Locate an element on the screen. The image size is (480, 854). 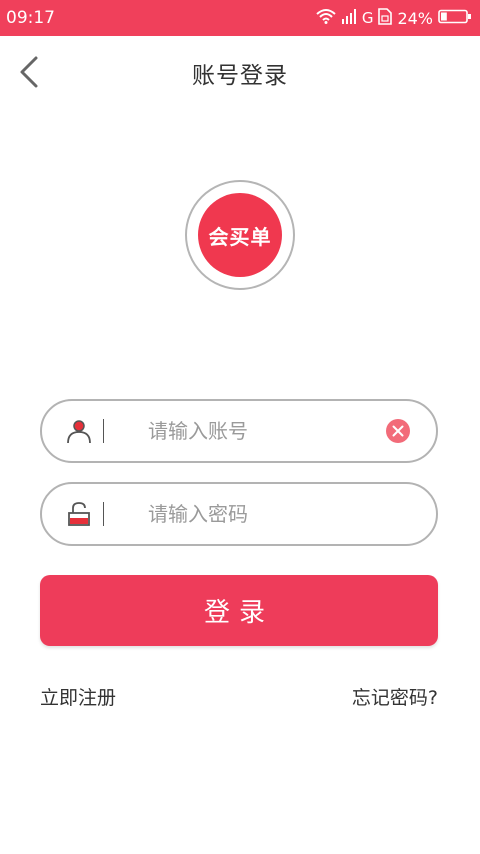
status-time: 09:17 is located at coordinates (30, 18).